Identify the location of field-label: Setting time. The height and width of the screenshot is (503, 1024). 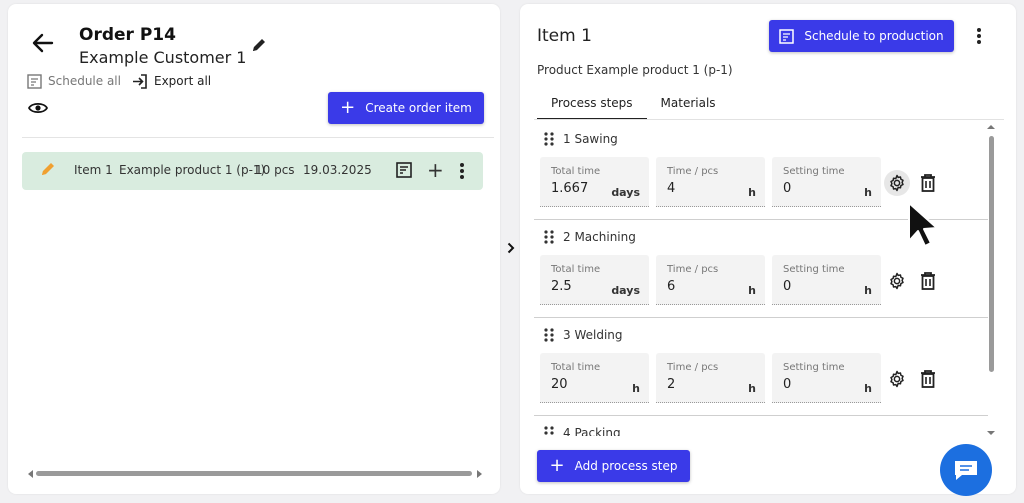
(814, 269).